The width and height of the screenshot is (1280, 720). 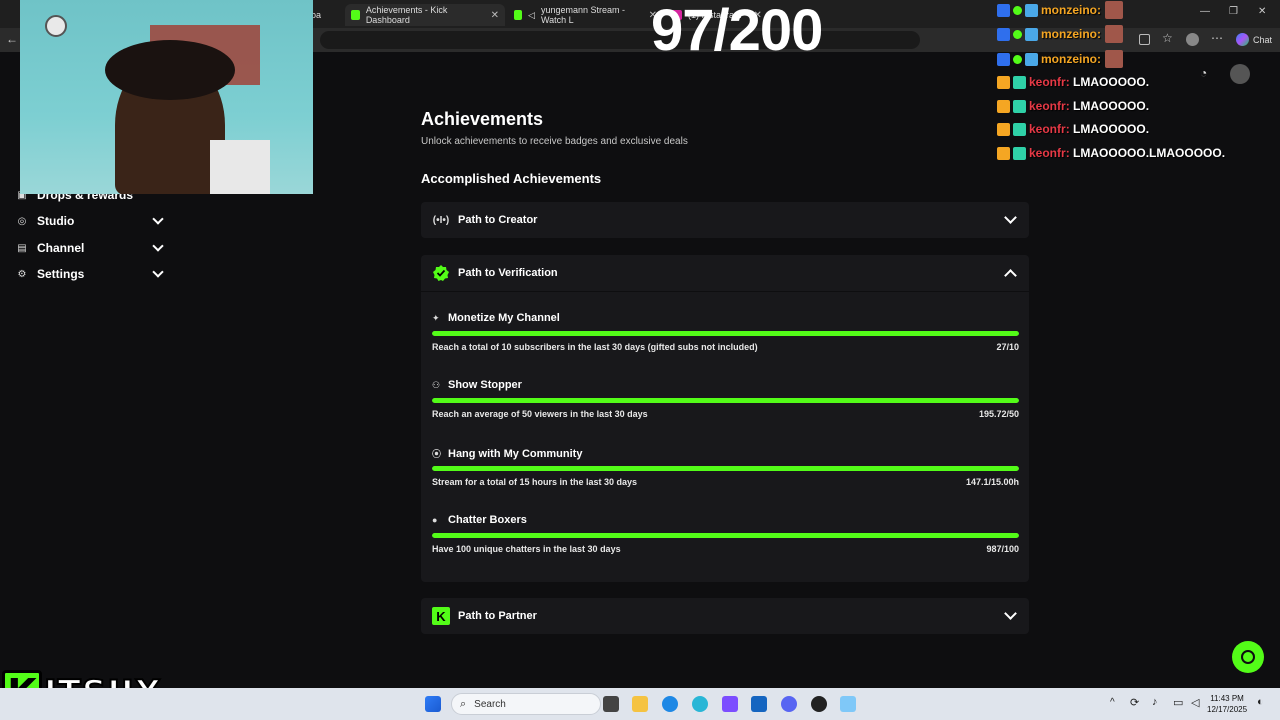 I want to click on gem-badge-icon, so click(x=1031, y=59).